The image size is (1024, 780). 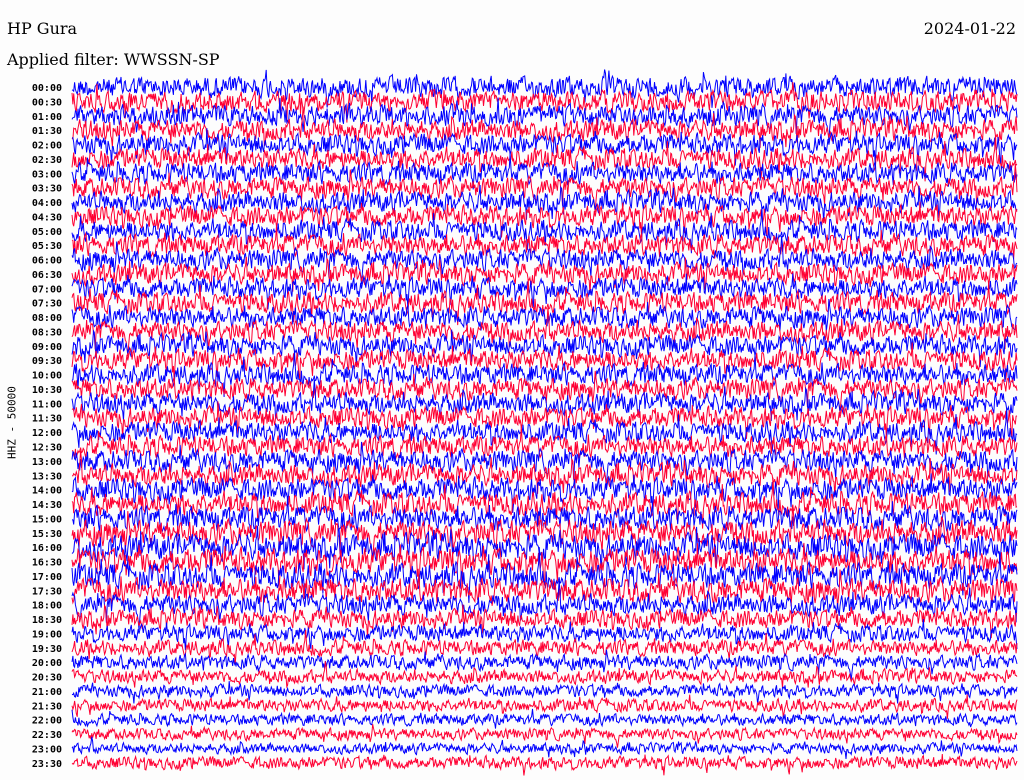 I want to click on row-label-1400: 14:00, so click(x=47, y=491).